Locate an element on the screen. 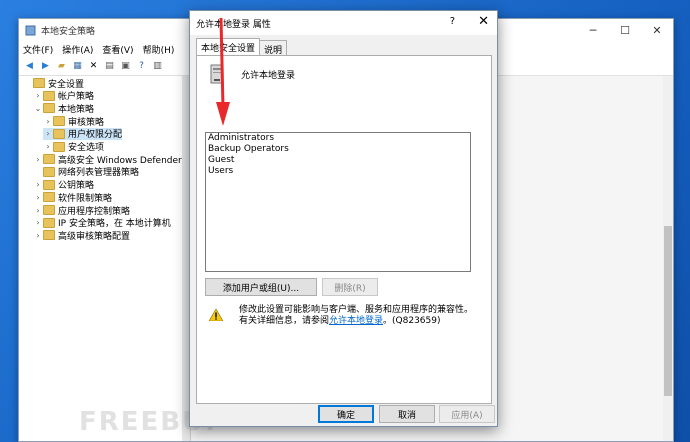 The height and width of the screenshot is (442, 690). tree-item: › 应用程序控制策略 is located at coordinates (82, 210).